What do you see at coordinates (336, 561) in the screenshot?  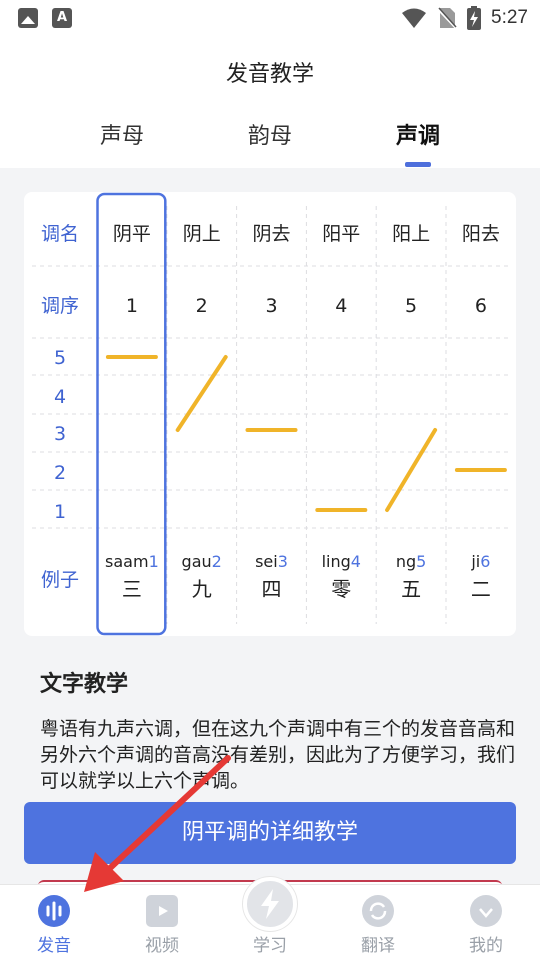 I see `example-roman: ling` at bounding box center [336, 561].